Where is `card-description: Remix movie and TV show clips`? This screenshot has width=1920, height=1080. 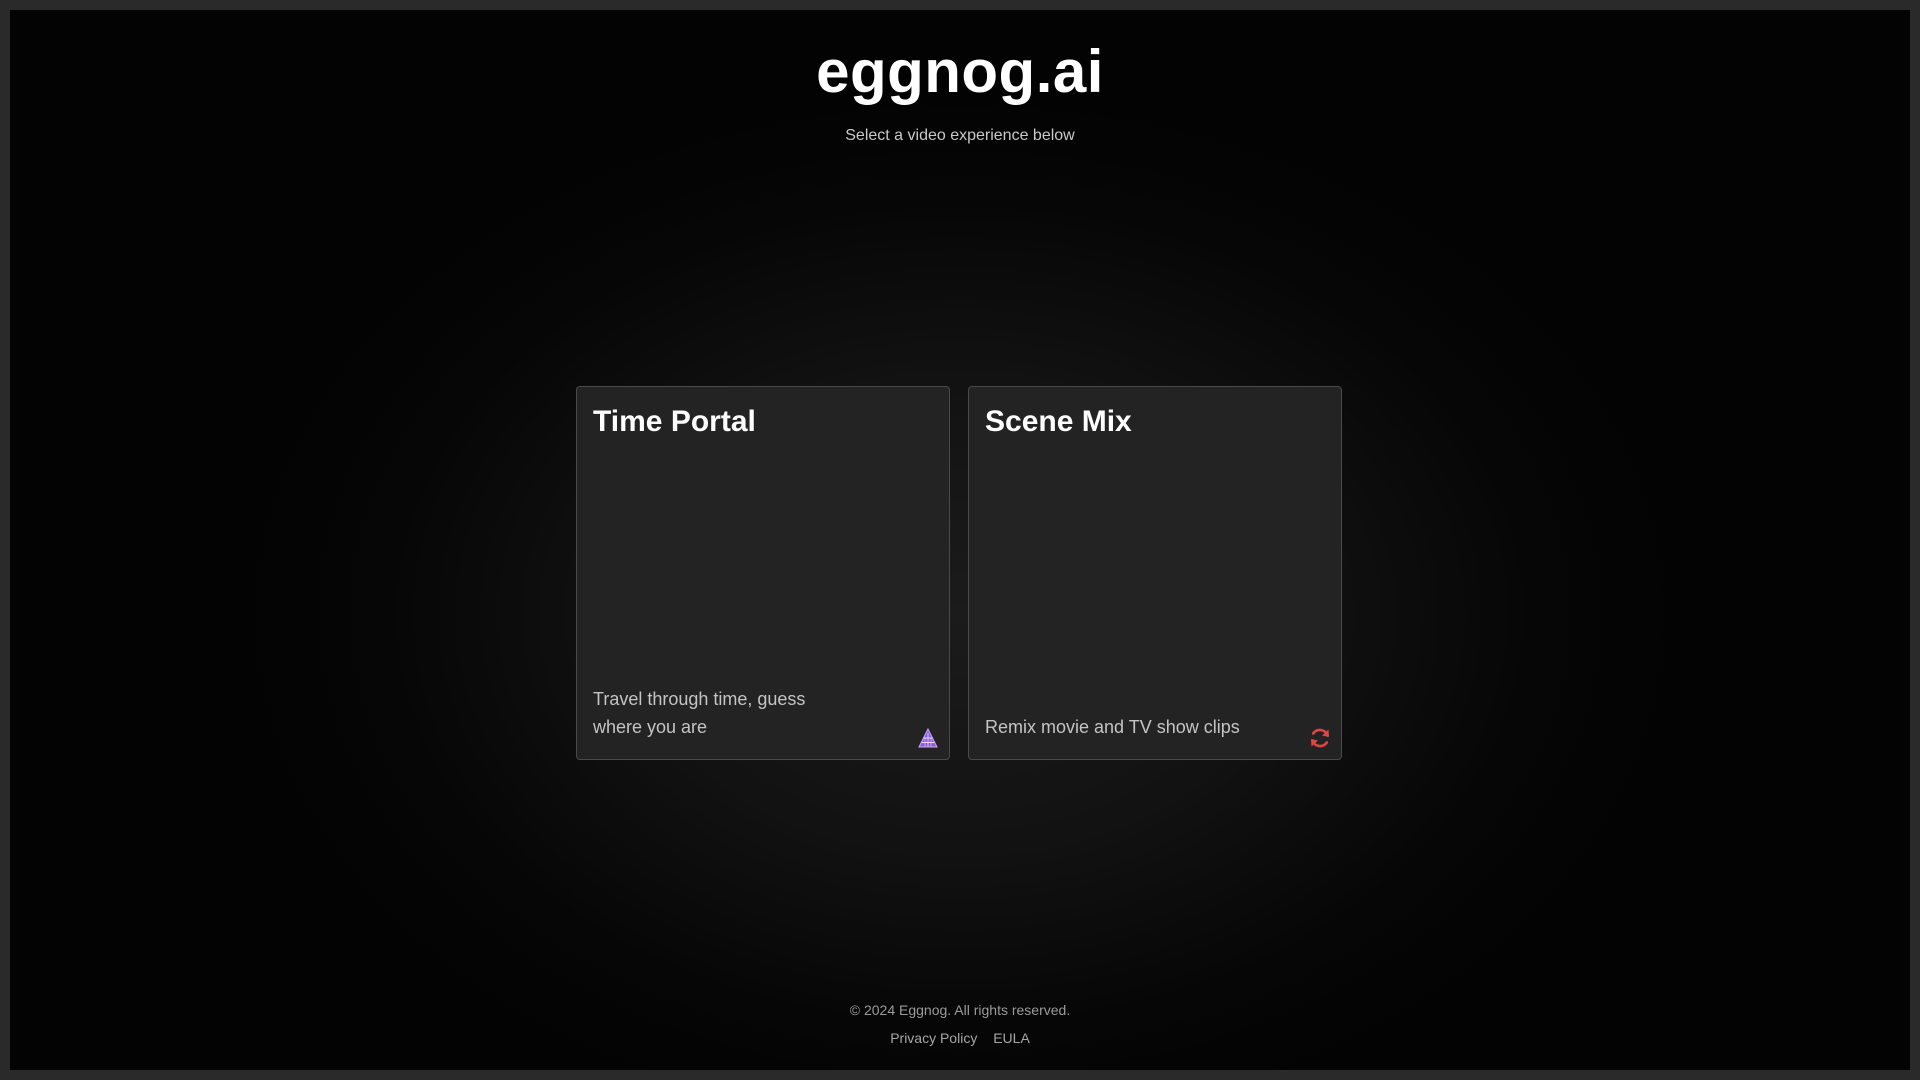
card-description: Remix movie and TV show clips is located at coordinates (1112, 727).